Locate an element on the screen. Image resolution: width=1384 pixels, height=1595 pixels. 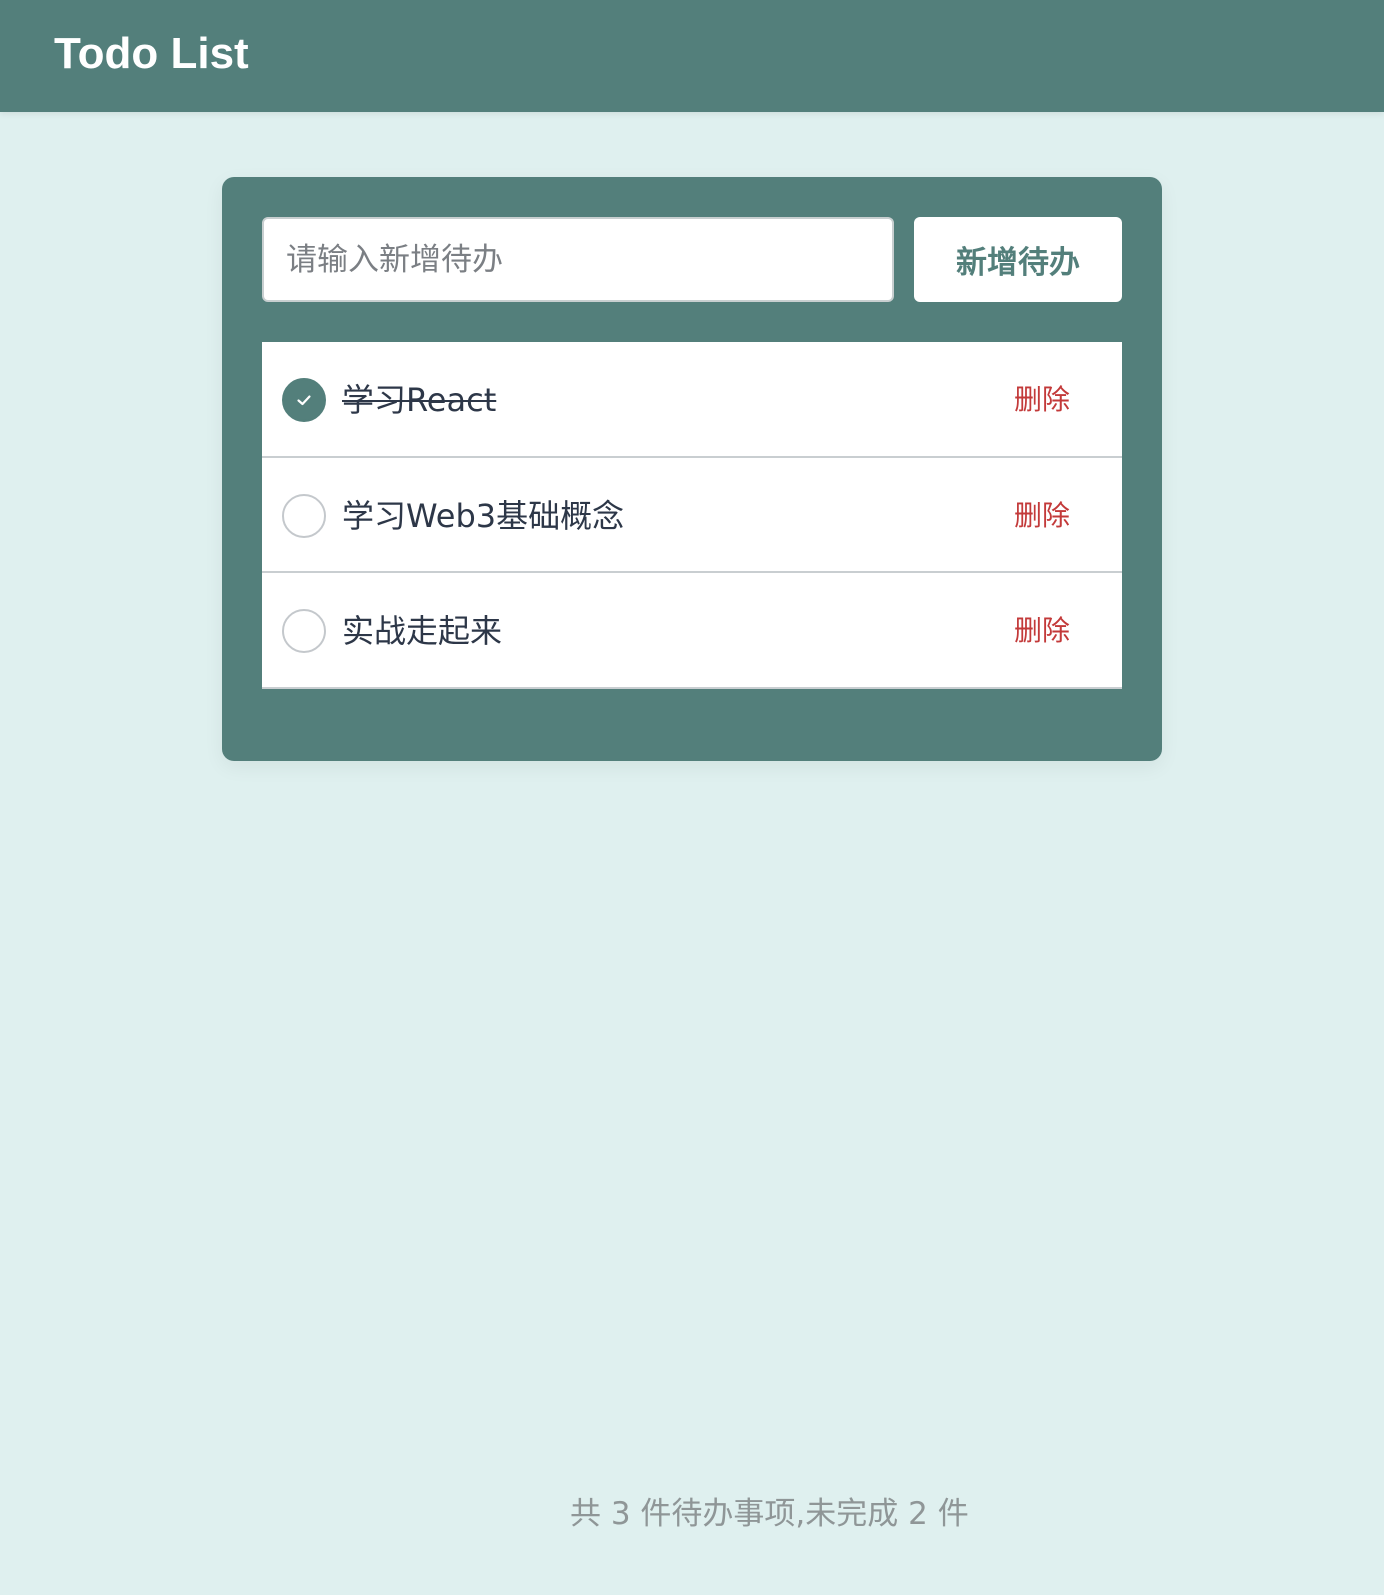
app-title: Todo List is located at coordinates (151, 53).